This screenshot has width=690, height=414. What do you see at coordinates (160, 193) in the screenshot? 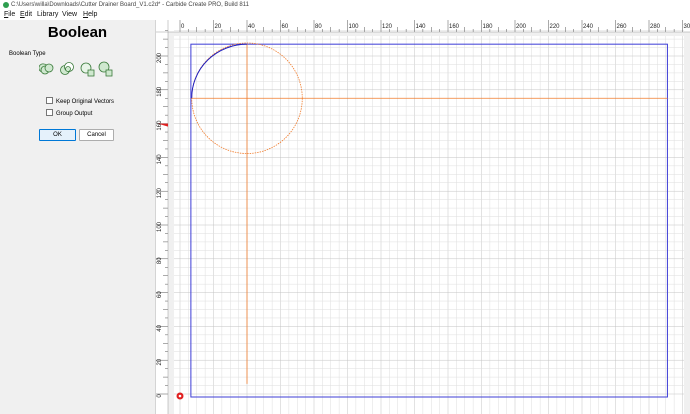
I see `y-ruler-label: 120` at bounding box center [160, 193].